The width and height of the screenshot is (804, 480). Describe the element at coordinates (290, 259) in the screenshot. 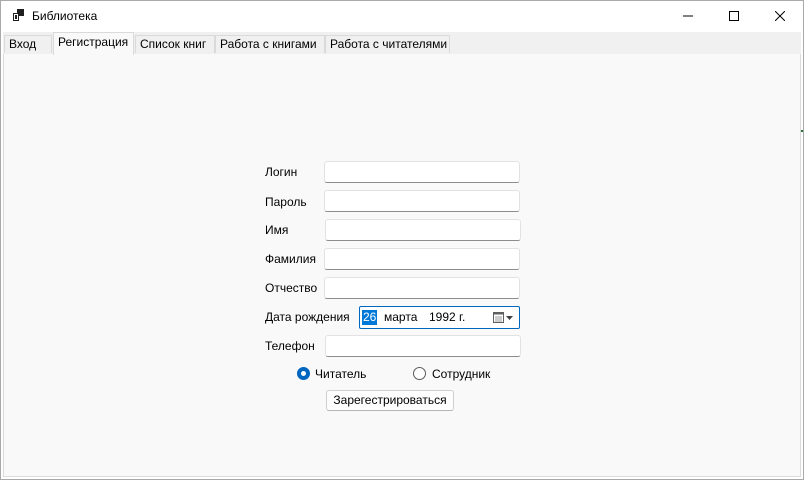

I see `last-name-label: Фамилия` at that location.